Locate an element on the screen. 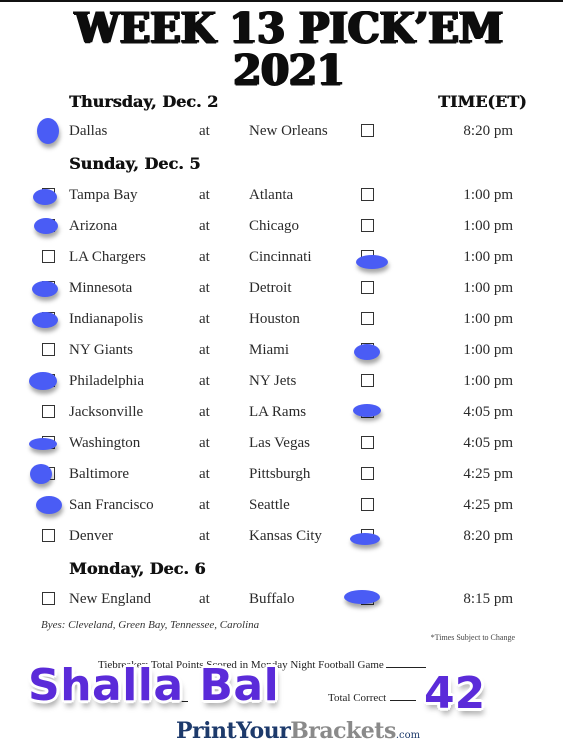 This screenshot has height=751, width=577. home-team: Houston is located at coordinates (274, 319).